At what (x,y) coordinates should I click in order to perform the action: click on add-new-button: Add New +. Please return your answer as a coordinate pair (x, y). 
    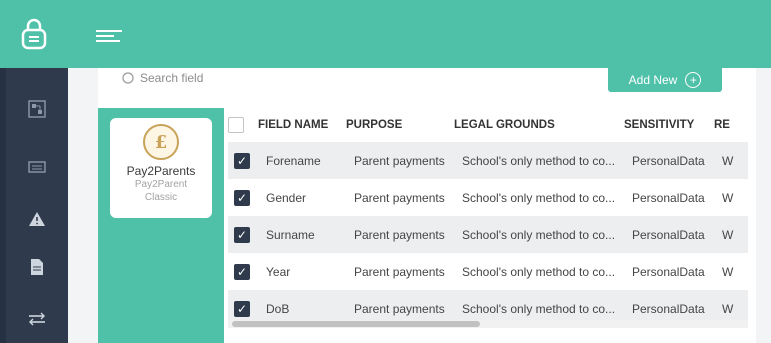
    Looking at the image, I should click on (665, 80).